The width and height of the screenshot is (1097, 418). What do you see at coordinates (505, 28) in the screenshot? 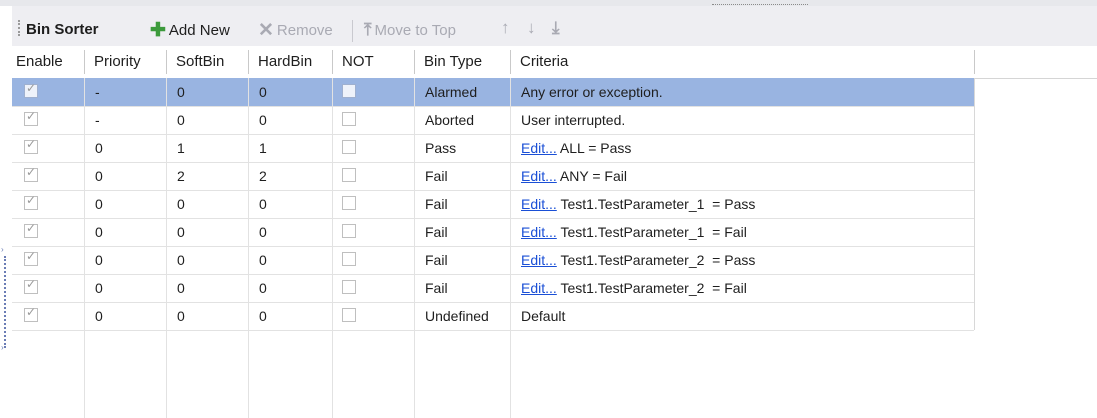
I see `move-up-icon: ↑` at bounding box center [505, 28].